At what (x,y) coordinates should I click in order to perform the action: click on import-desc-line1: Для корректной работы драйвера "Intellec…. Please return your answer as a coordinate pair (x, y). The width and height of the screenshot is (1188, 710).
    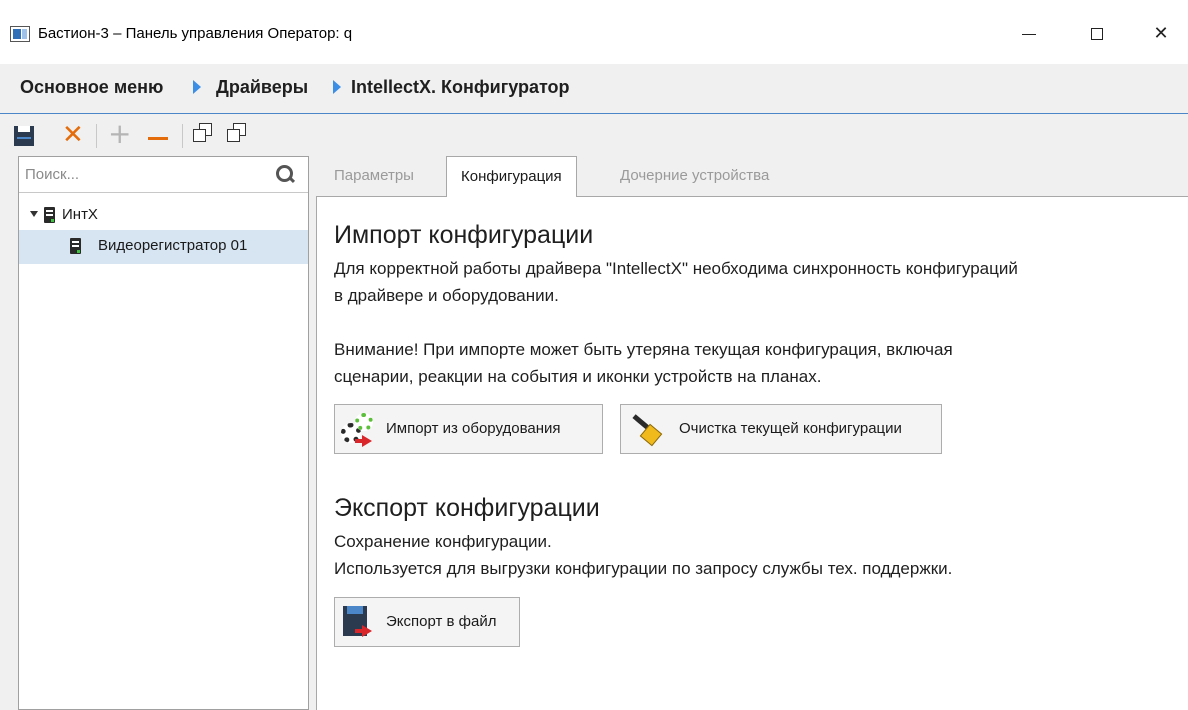
    Looking at the image, I should click on (676, 268).